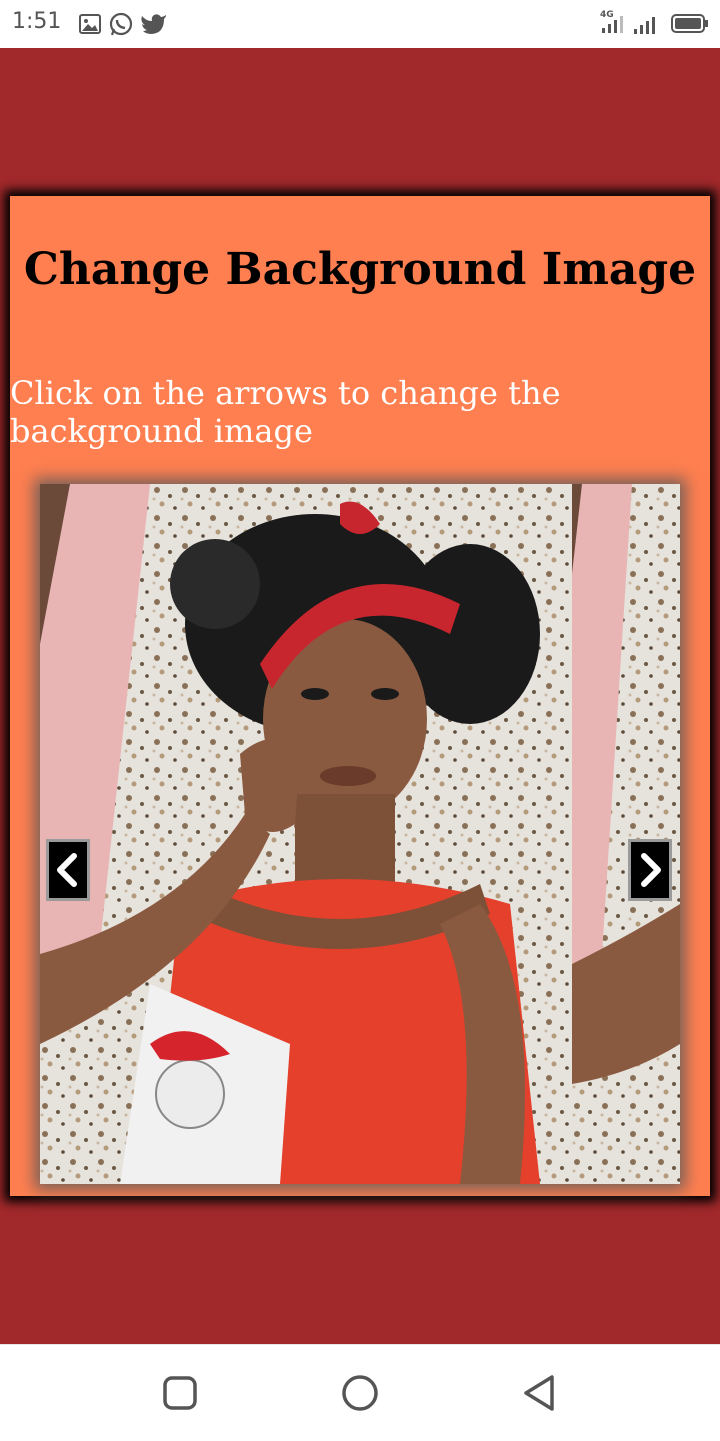  I want to click on chevron-right-icon, so click(651, 870).